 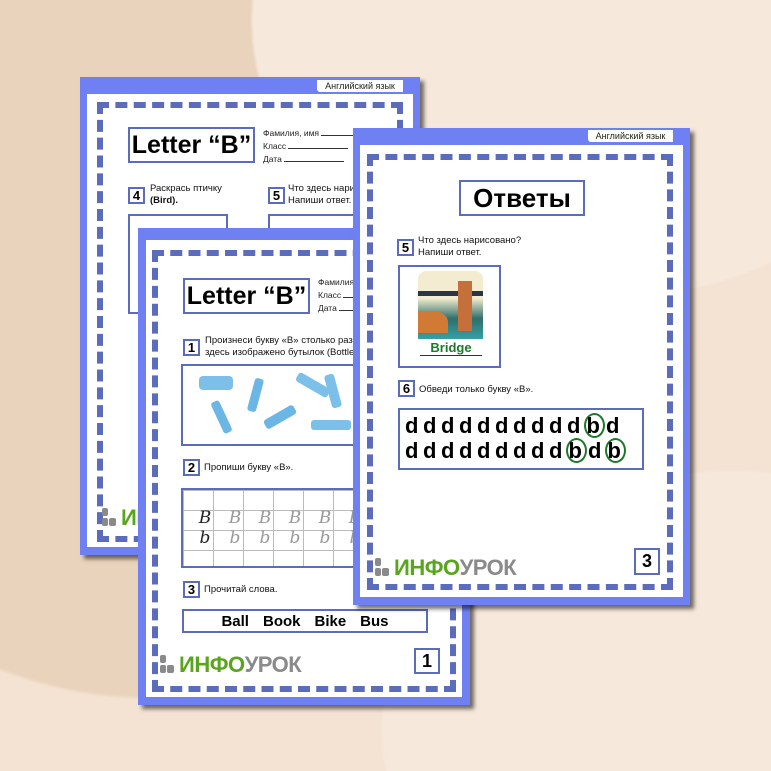 I want to click on bridge-image-box: Bridge, so click(x=449, y=316).